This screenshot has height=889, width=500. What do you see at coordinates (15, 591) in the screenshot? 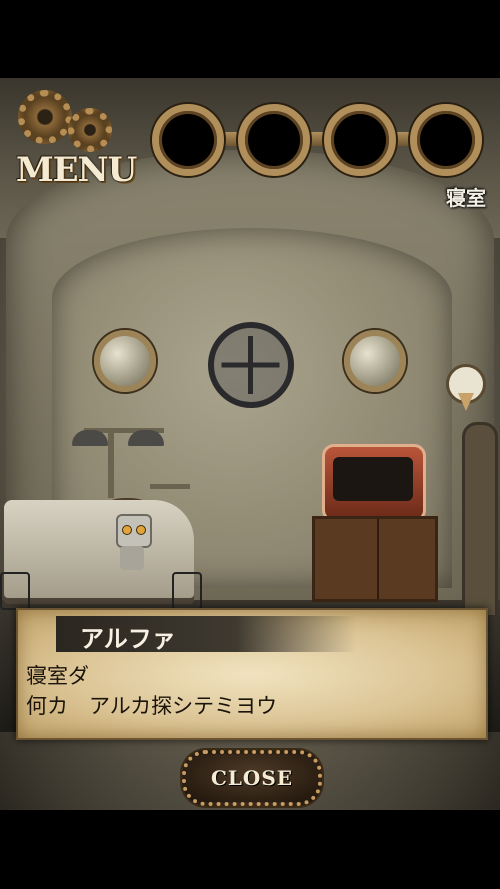
I see `left-stool` at bounding box center [15, 591].